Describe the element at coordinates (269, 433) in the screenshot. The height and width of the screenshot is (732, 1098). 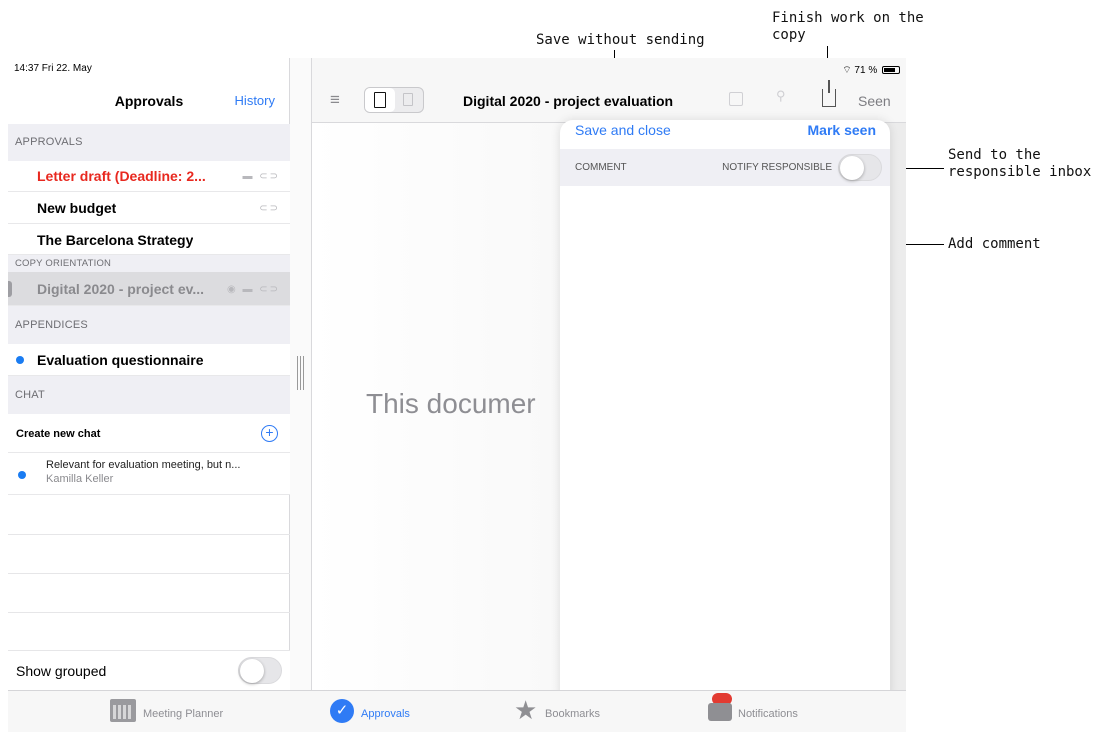
I see `add-chat-icon: +` at that location.